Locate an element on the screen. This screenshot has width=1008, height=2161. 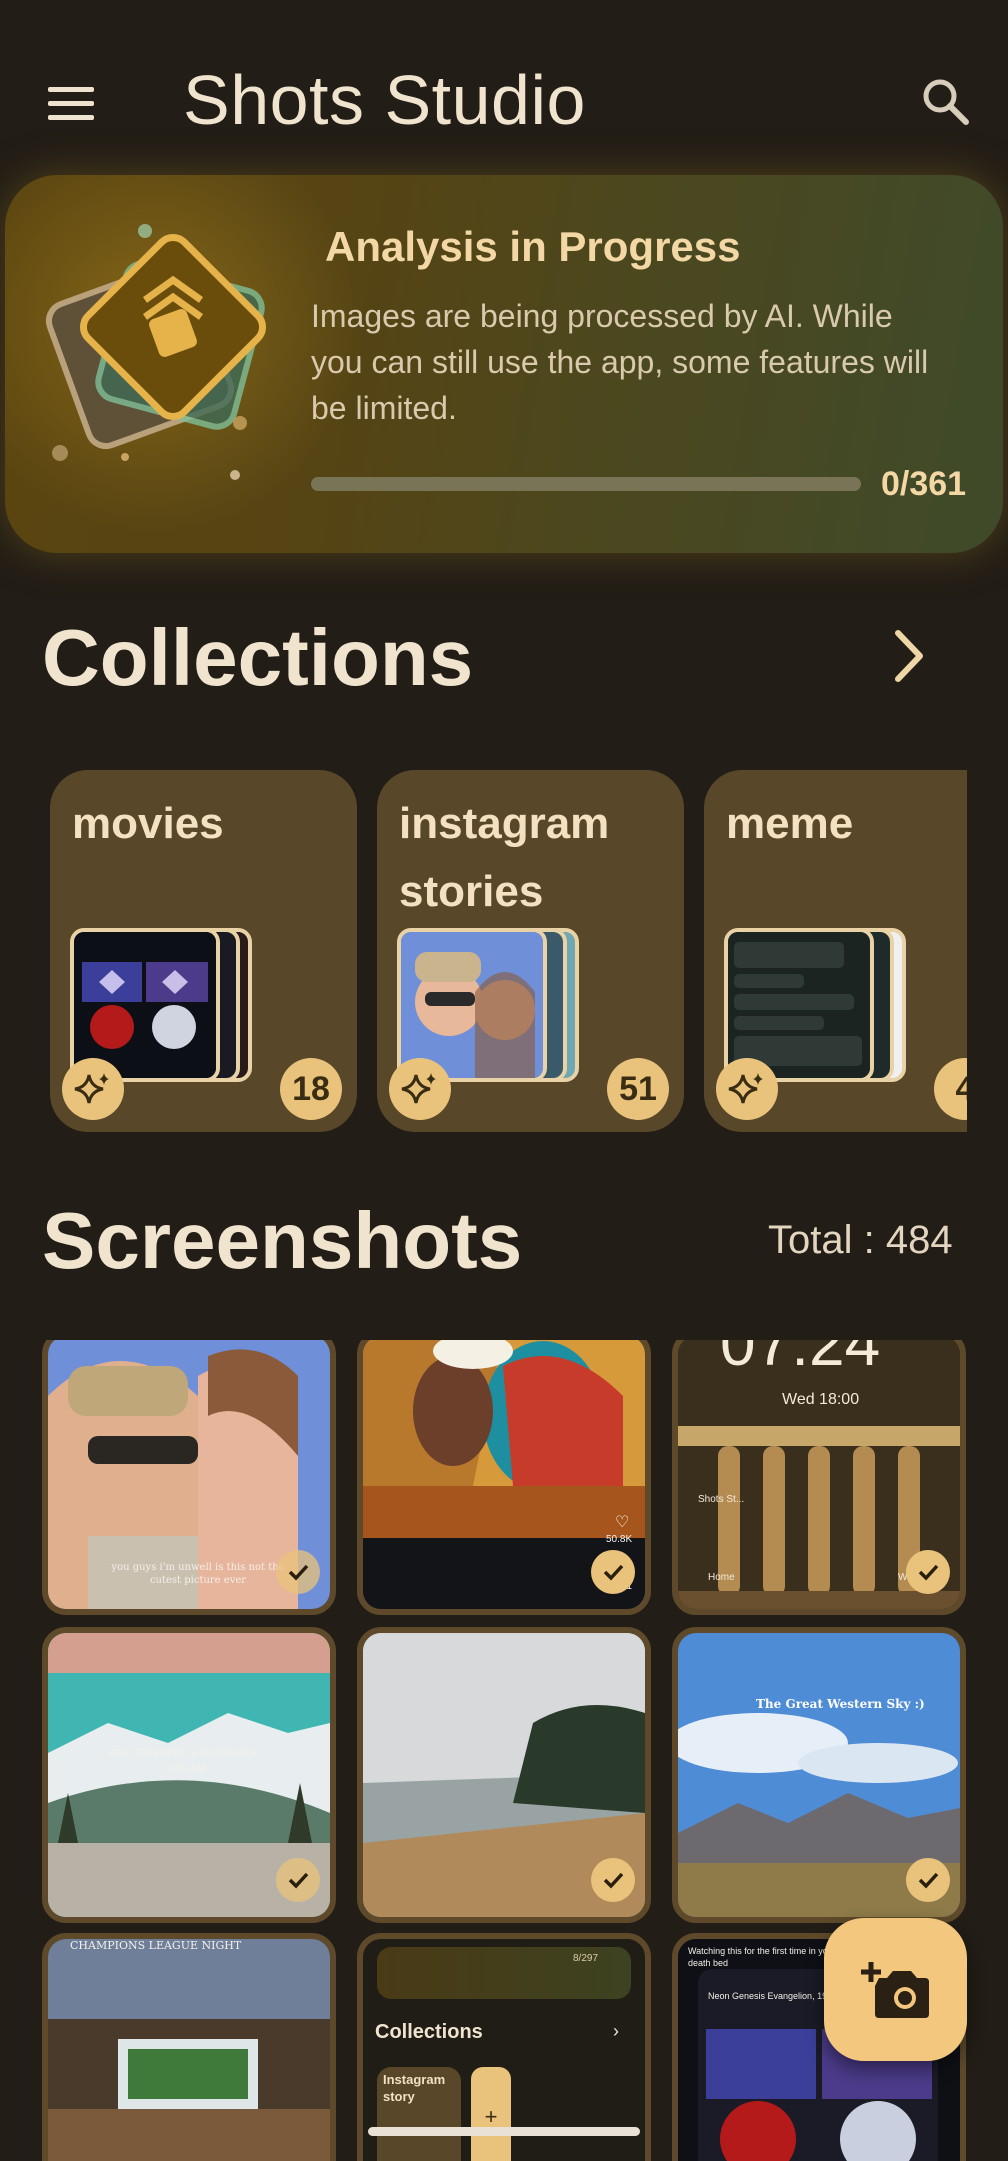
chevron-right-icon: › is located at coordinates (616, 2031).